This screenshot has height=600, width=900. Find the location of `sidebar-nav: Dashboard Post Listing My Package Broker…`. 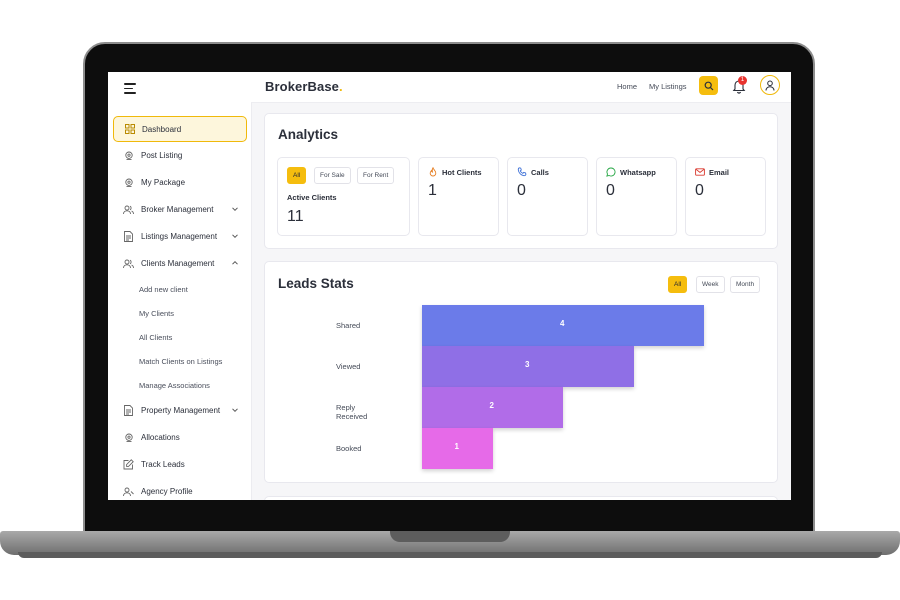

sidebar-nav: Dashboard Post Listing My Package Broker… is located at coordinates (180, 308).